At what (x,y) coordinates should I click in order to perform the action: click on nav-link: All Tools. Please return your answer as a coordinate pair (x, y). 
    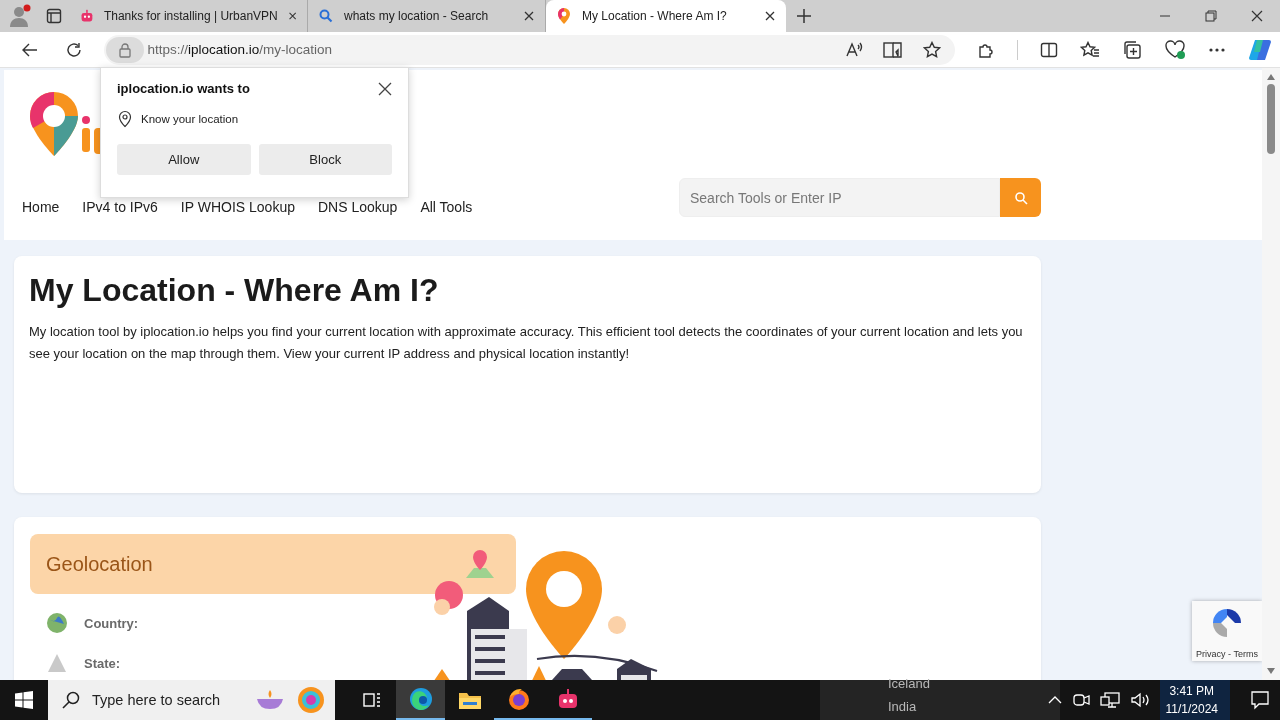
    Looking at the image, I should click on (446, 206).